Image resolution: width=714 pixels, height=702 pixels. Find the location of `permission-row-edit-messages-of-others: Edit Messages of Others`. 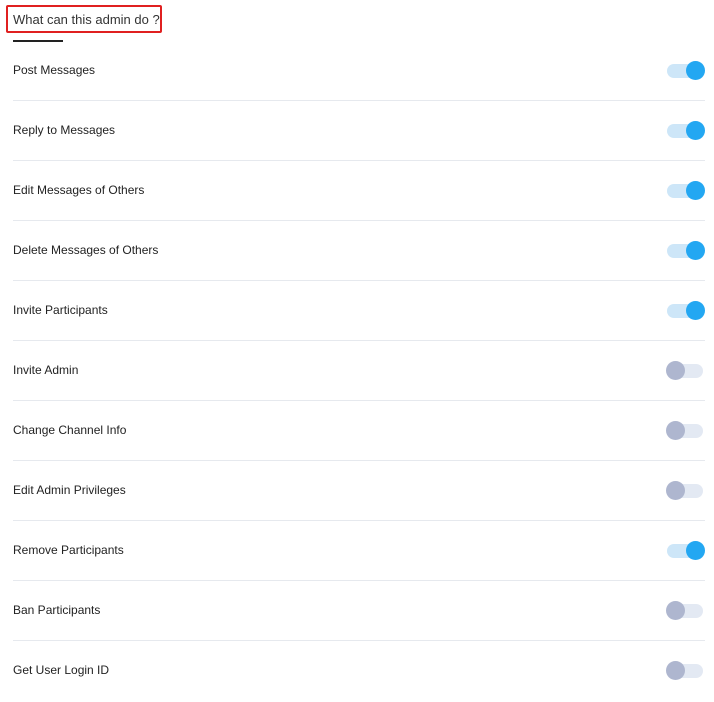

permission-row-edit-messages-of-others: Edit Messages of Others is located at coordinates (359, 191).